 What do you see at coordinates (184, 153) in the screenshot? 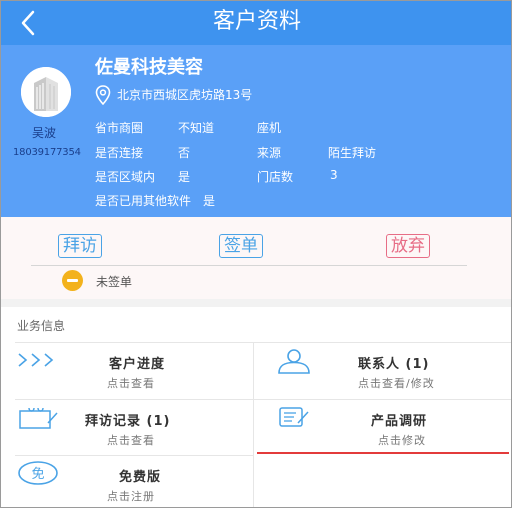
I see `field-value-connected: 否` at bounding box center [184, 153].